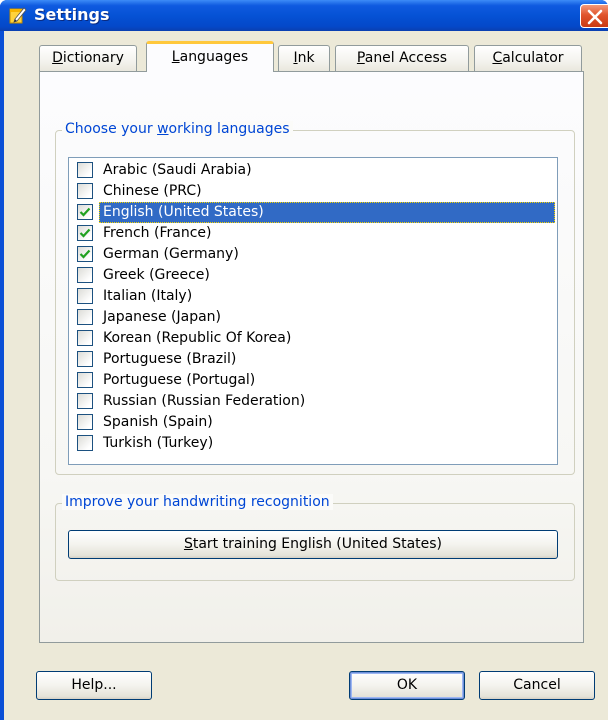  What do you see at coordinates (197, 502) in the screenshot?
I see `handwriting-recognition-legend: Improve your handwriting recognition` at bounding box center [197, 502].